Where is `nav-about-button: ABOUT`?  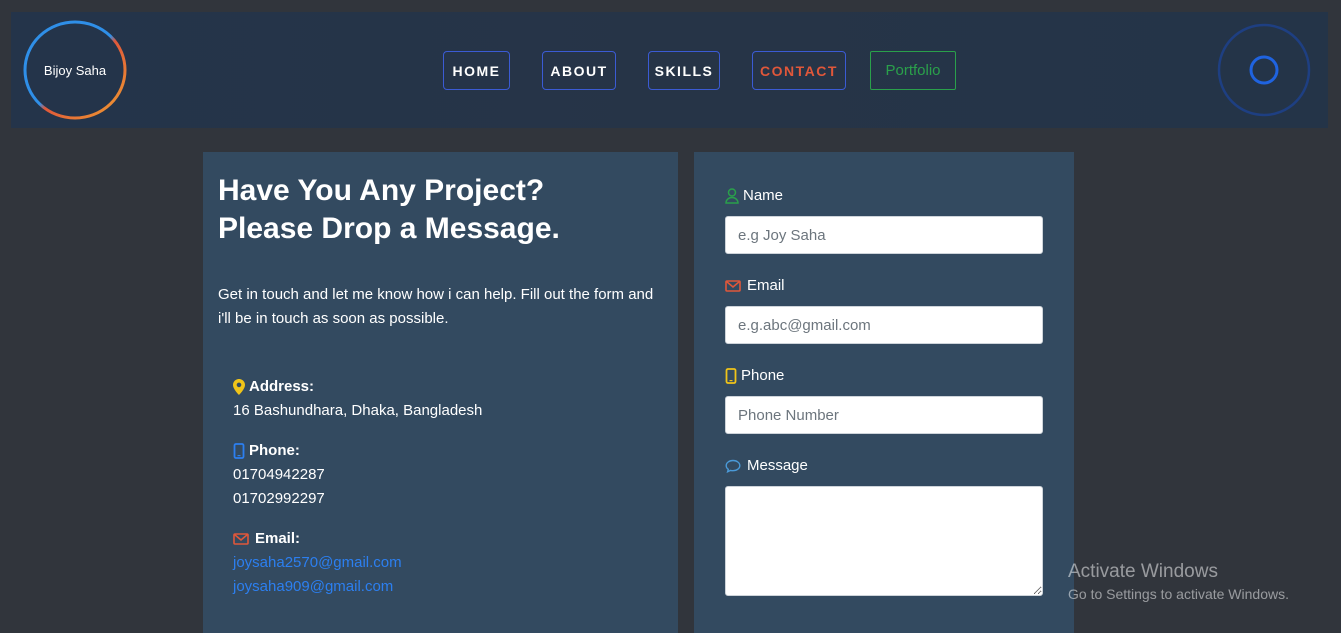 nav-about-button: ABOUT is located at coordinates (579, 70).